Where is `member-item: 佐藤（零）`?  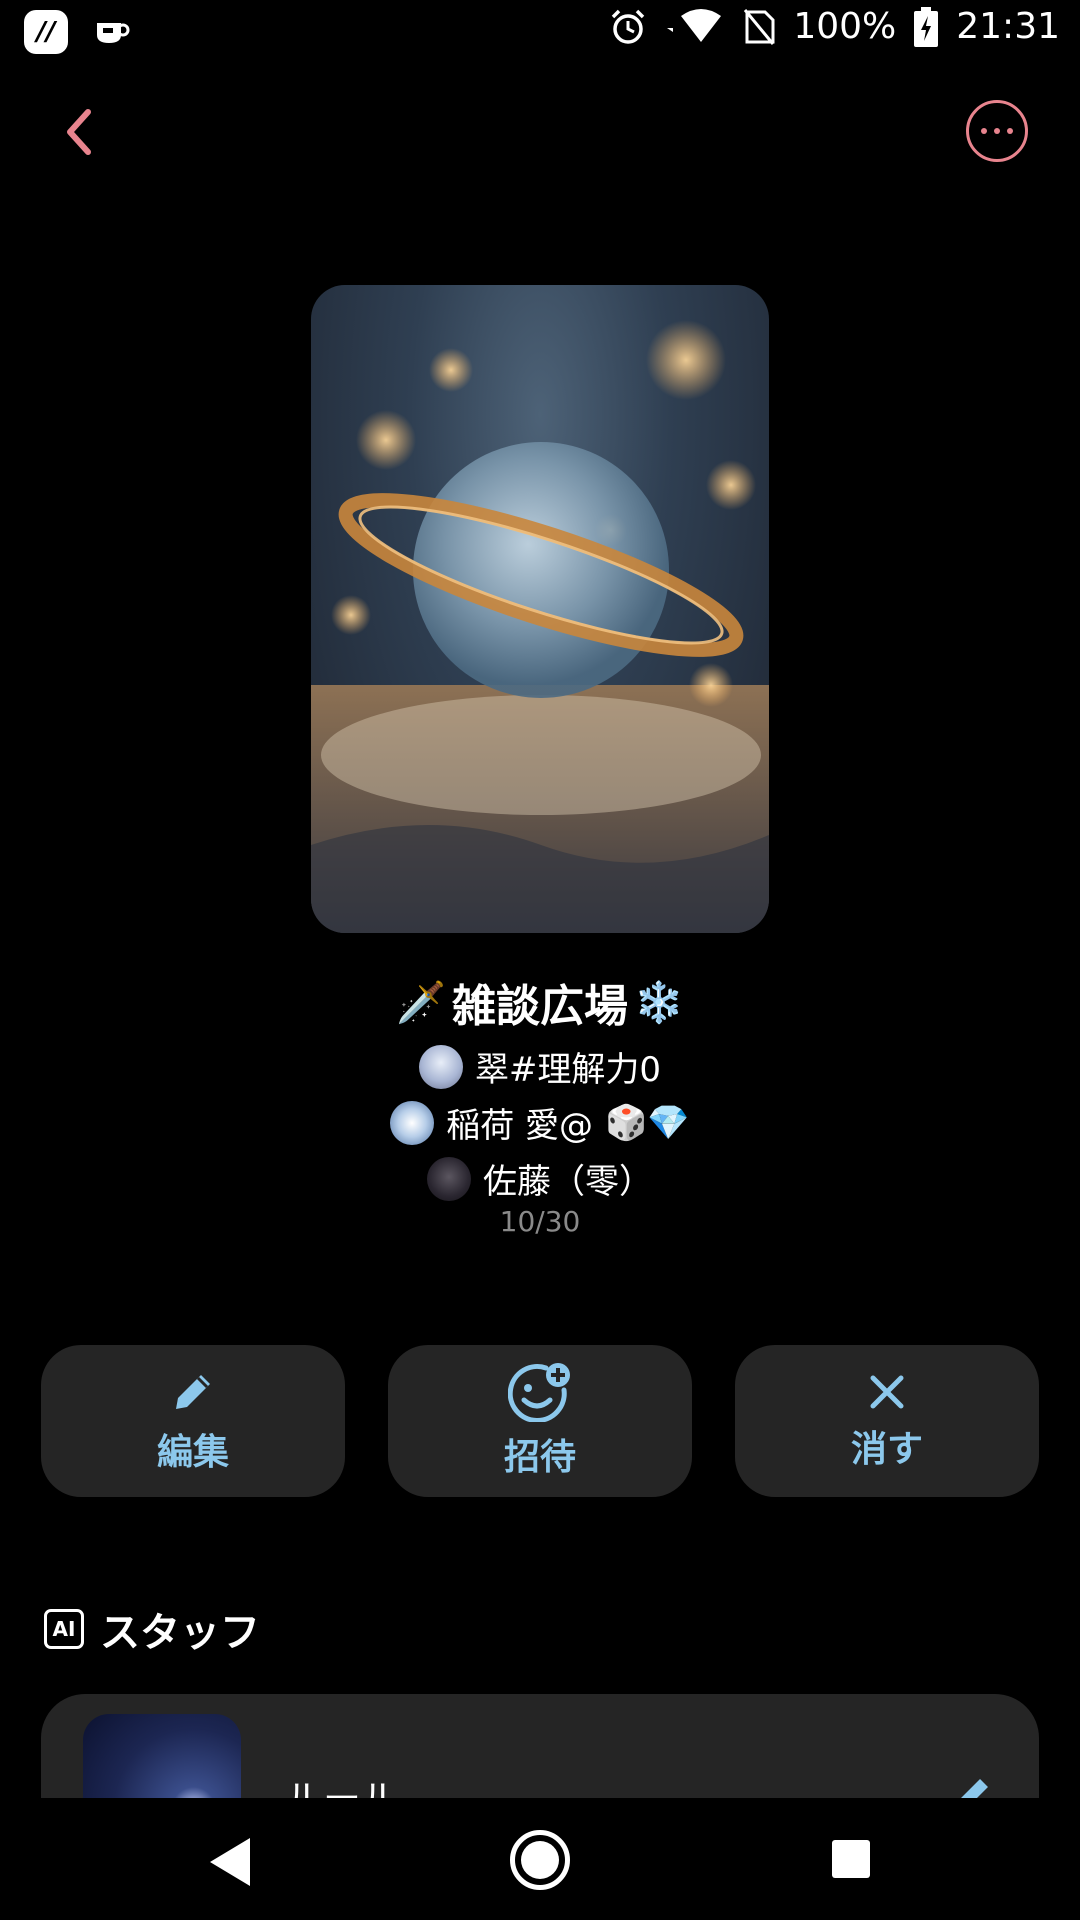 member-item: 佐藤（零） is located at coordinates (540, 1178).